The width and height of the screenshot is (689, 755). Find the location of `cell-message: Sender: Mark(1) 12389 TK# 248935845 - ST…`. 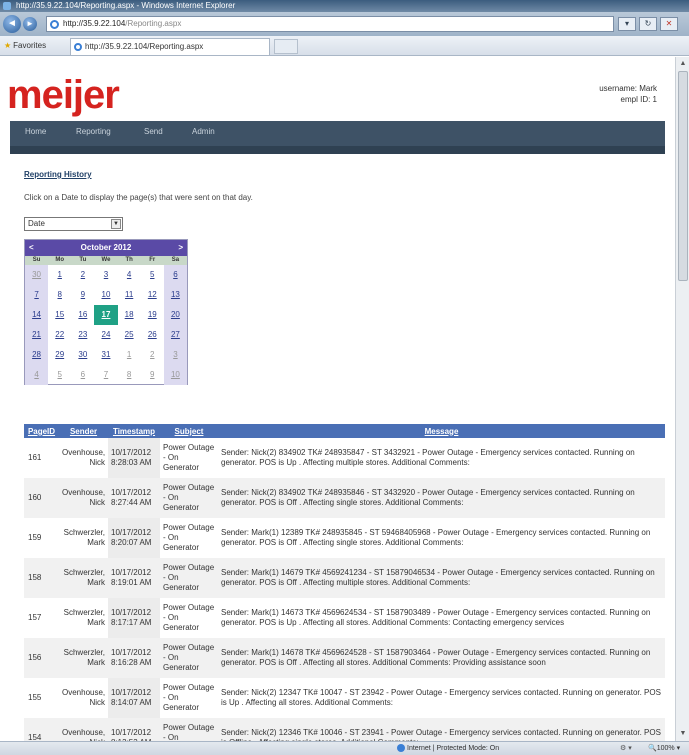

cell-message: Sender: Mark(1) 12389 TK# 248935845 - ST… is located at coordinates (436, 537).